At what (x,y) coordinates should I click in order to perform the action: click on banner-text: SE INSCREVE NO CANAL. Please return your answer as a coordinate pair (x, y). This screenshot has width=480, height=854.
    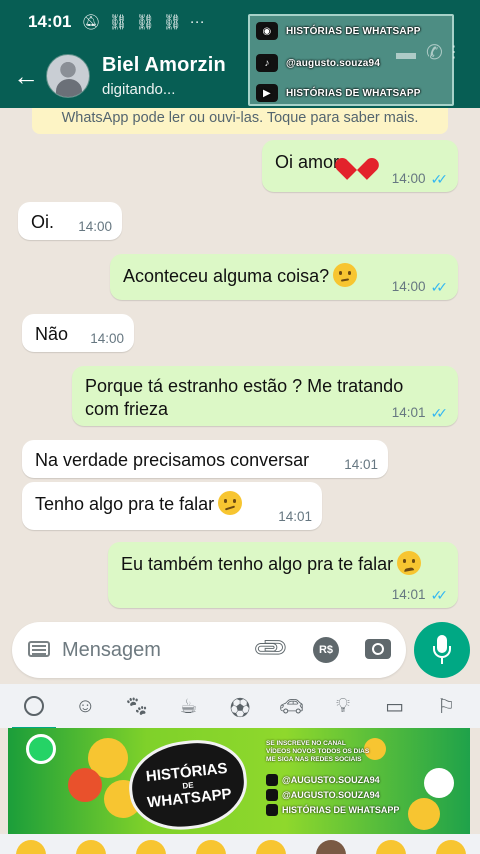
    Looking at the image, I should click on (306, 743).